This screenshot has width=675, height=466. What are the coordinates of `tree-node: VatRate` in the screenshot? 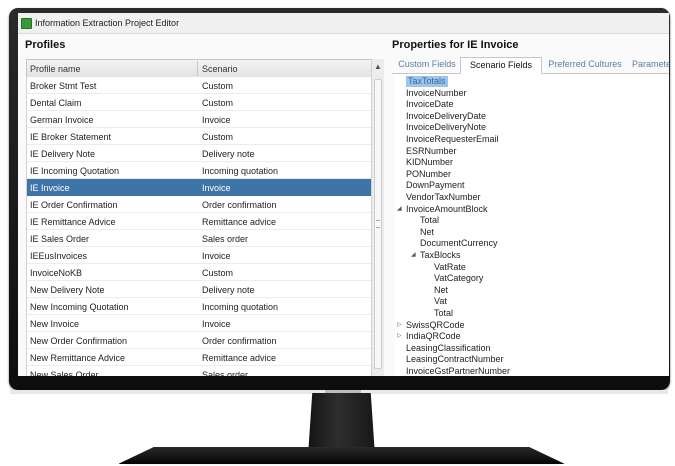 It's located at (450, 267).